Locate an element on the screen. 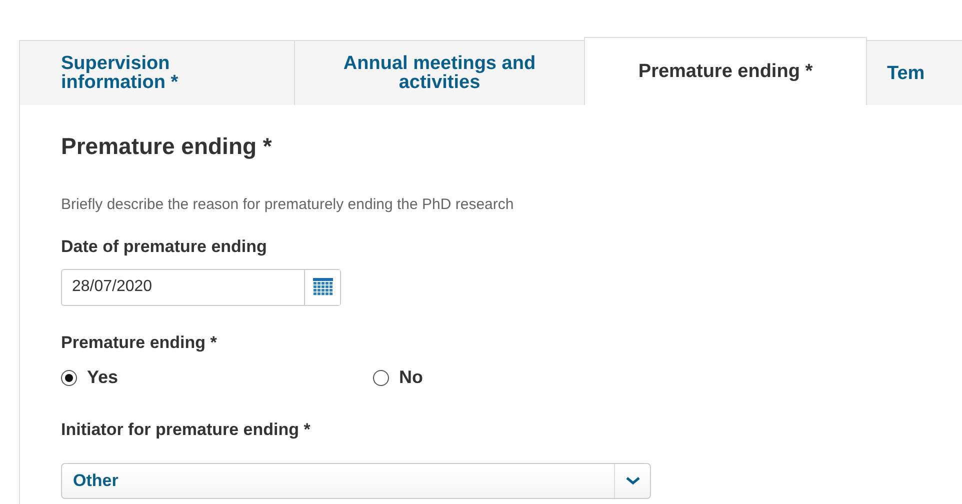  radio-option: No is located at coordinates (529, 377).